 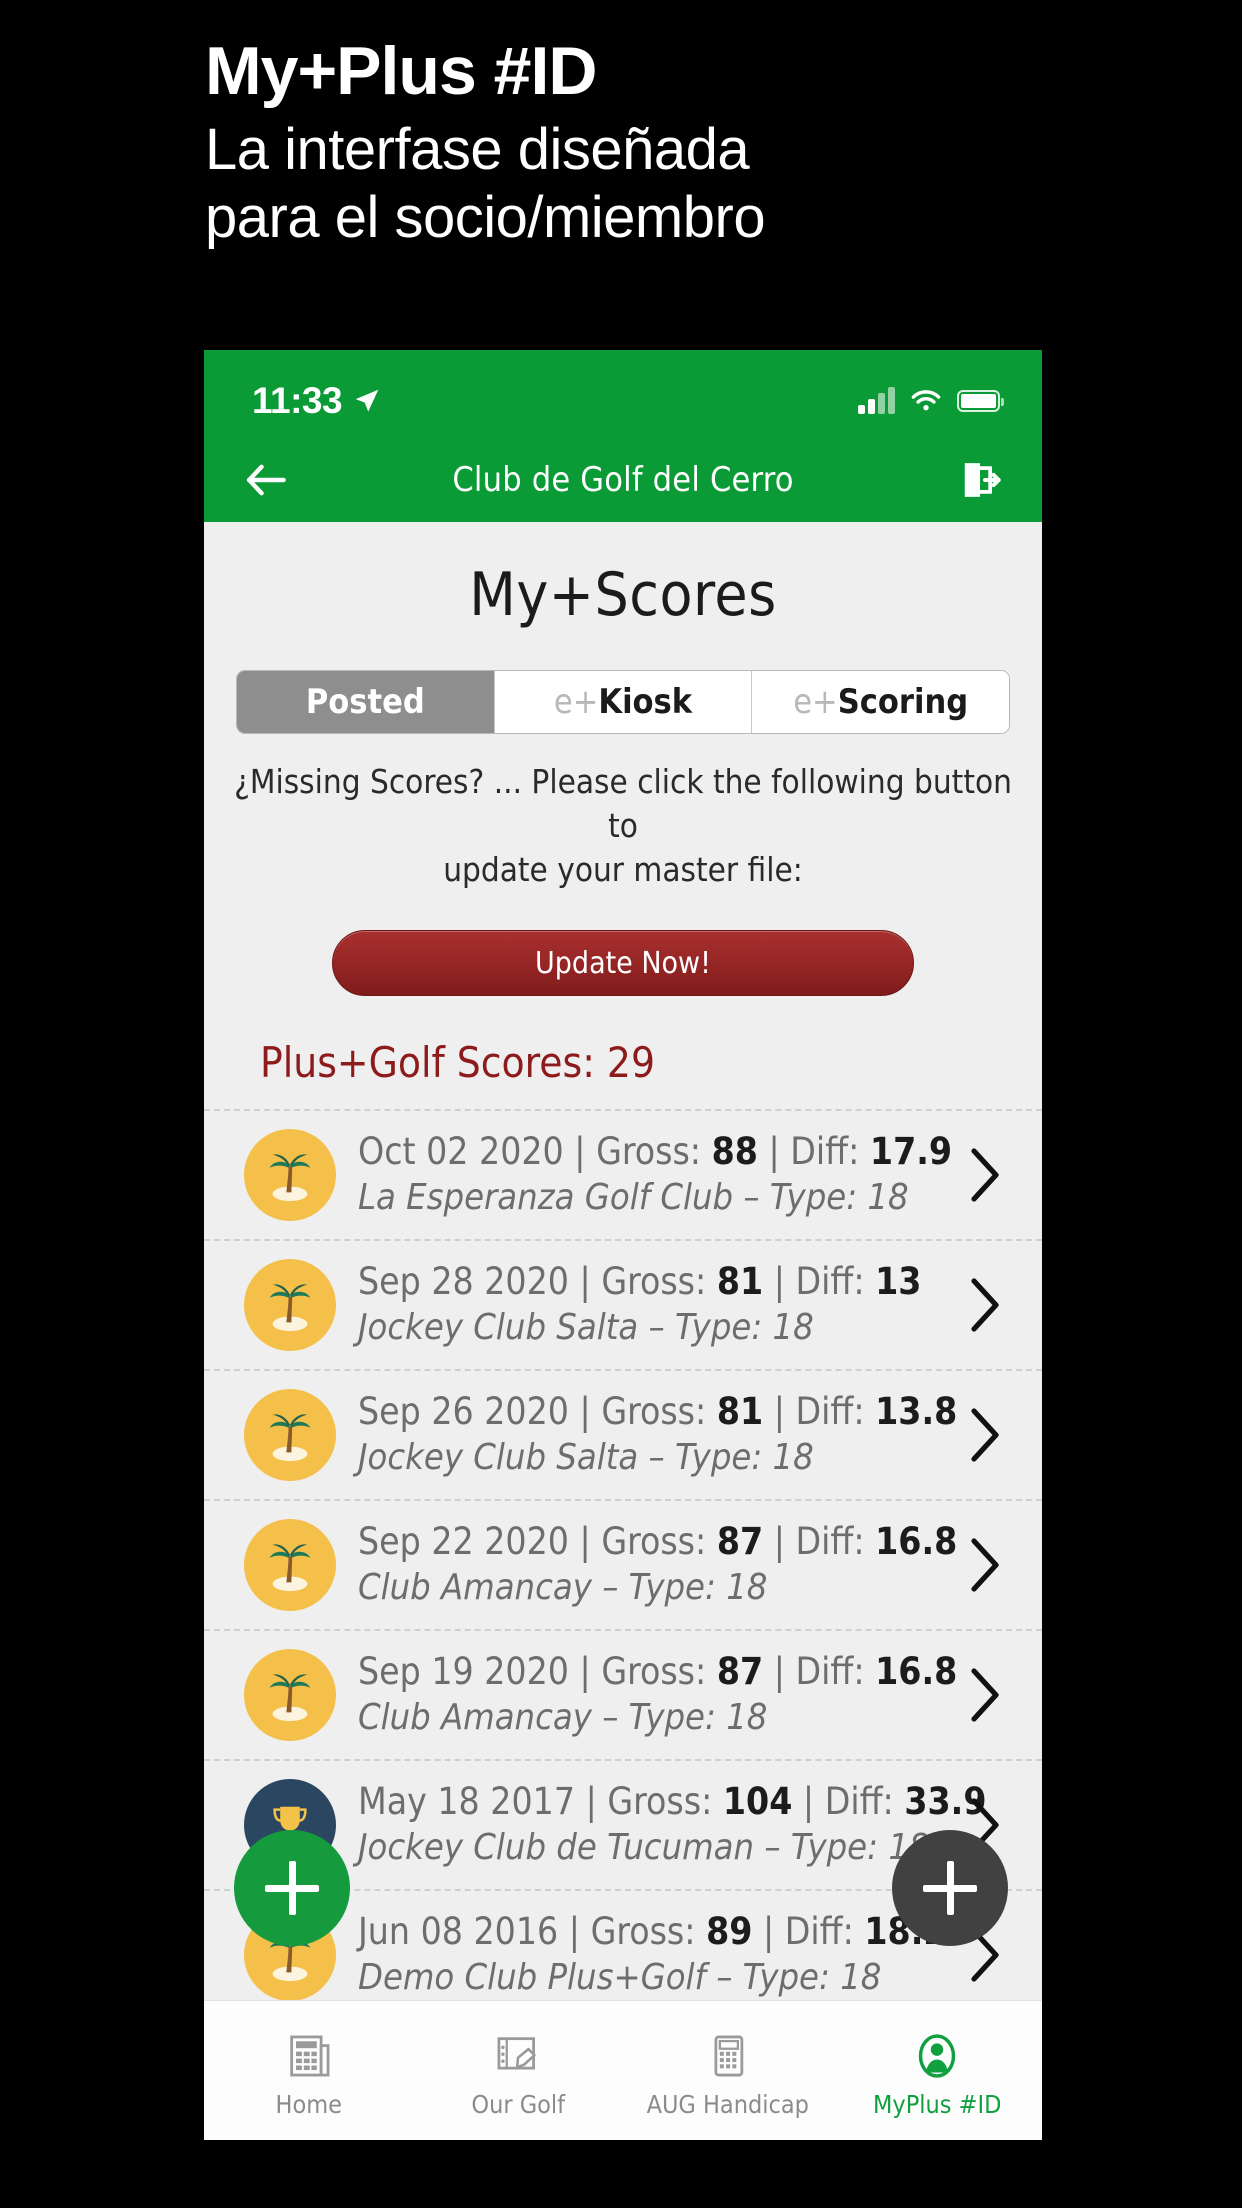 What do you see at coordinates (463, 1411) in the screenshot?
I see `row-date: Sep 26 2020` at bounding box center [463, 1411].